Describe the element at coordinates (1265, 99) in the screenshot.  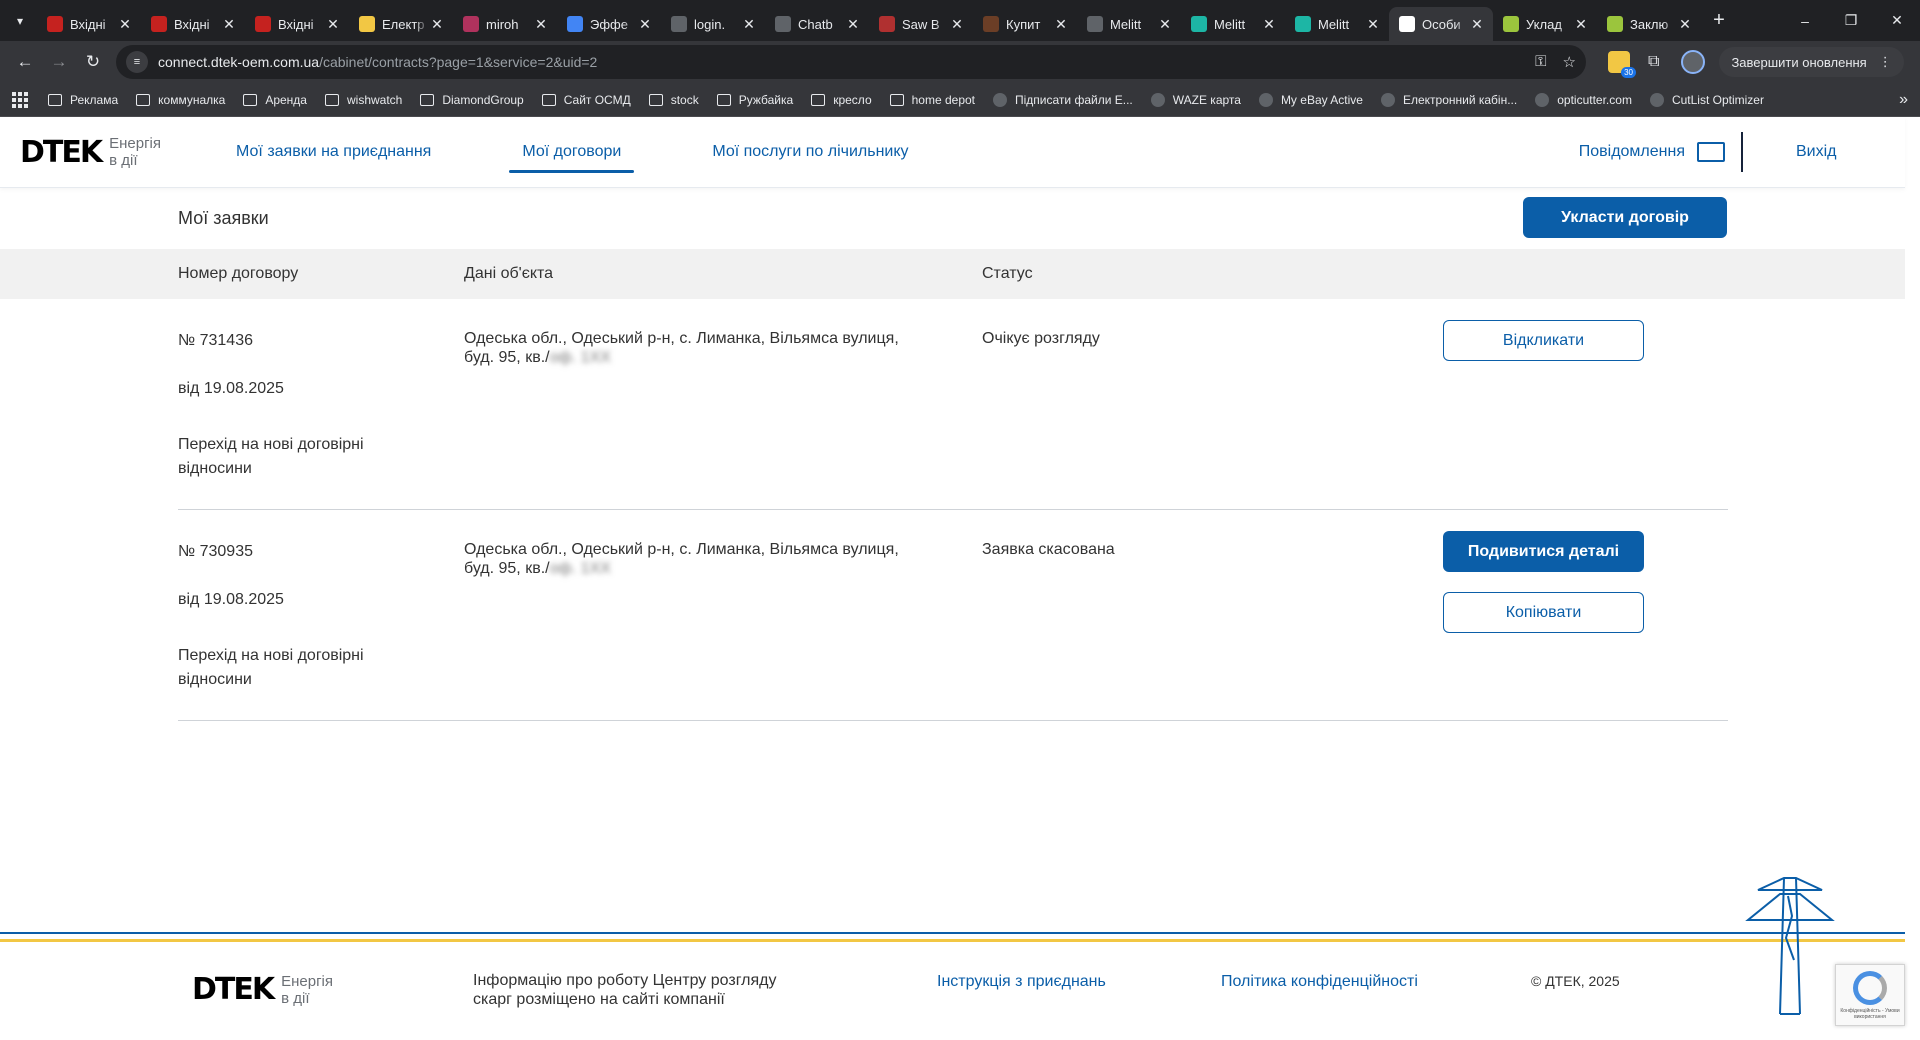
I see `ebay-icon` at that location.